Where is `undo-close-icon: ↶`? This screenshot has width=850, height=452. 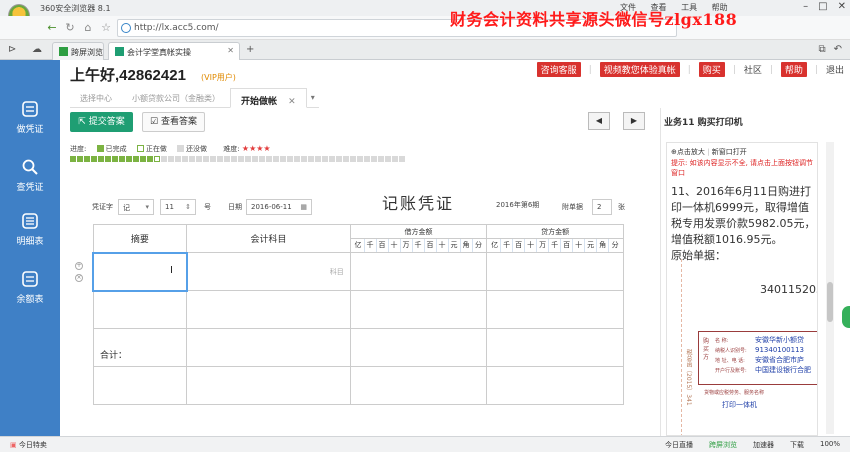 undo-close-icon: ↶ is located at coordinates (838, 49).